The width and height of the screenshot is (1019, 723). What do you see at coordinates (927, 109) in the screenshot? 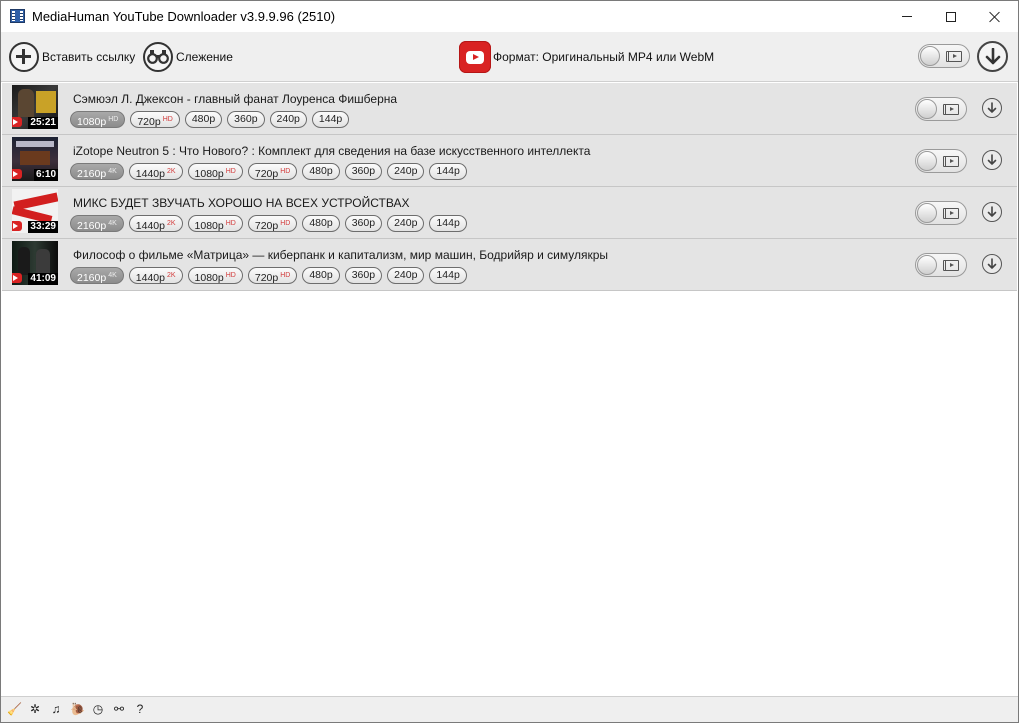
I see `toggle-knob` at bounding box center [927, 109].